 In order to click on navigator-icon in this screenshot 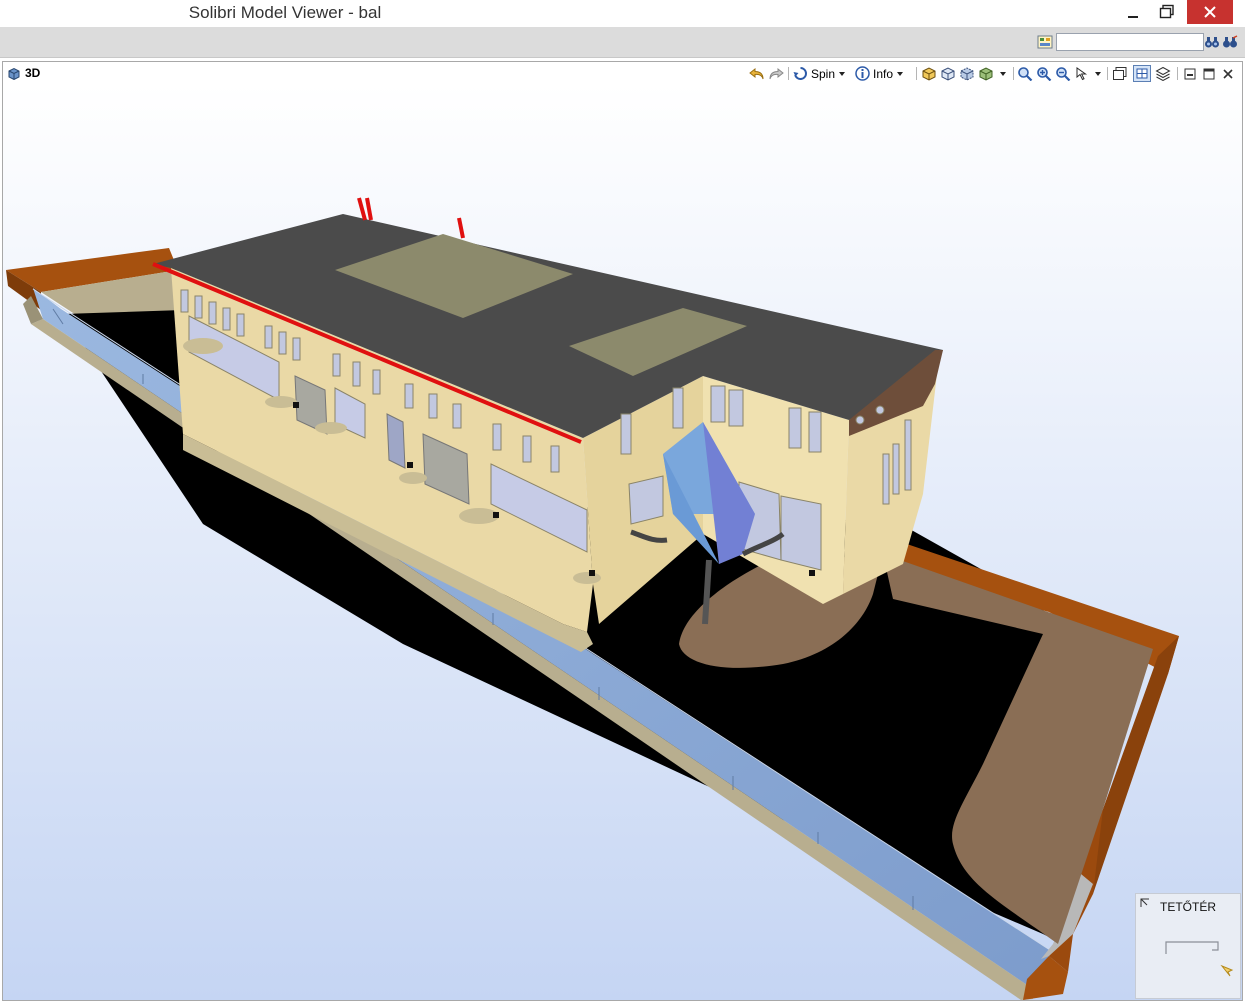, I will do `click(1142, 73)`.